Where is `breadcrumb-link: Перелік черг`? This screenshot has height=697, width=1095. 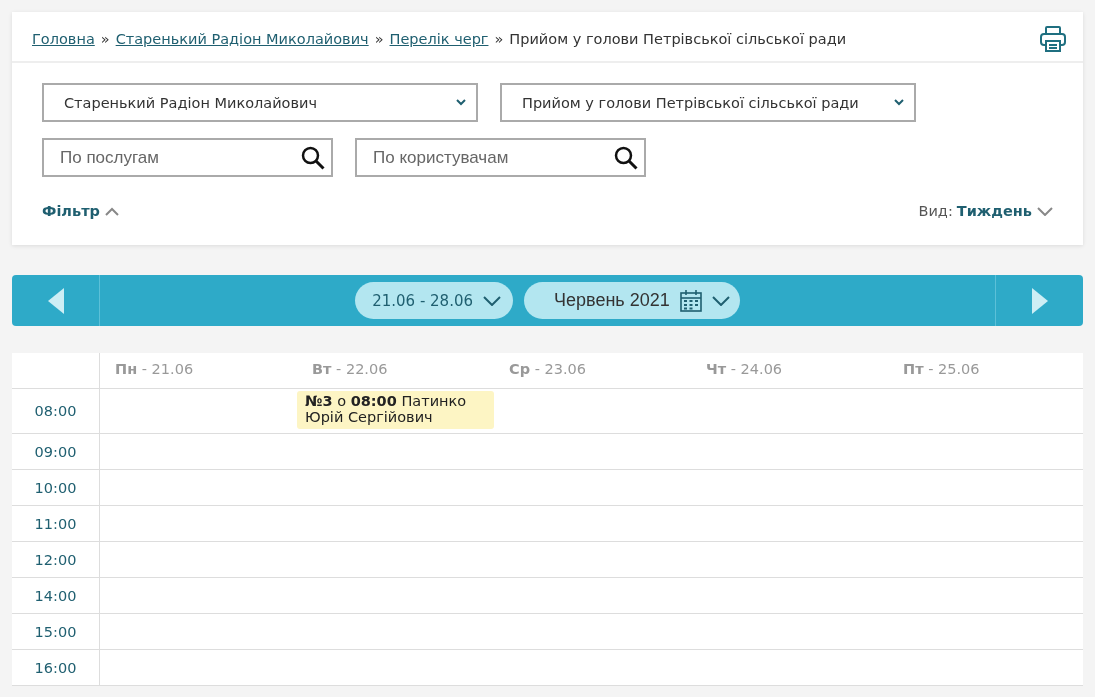 breadcrumb-link: Перелік черг is located at coordinates (439, 39).